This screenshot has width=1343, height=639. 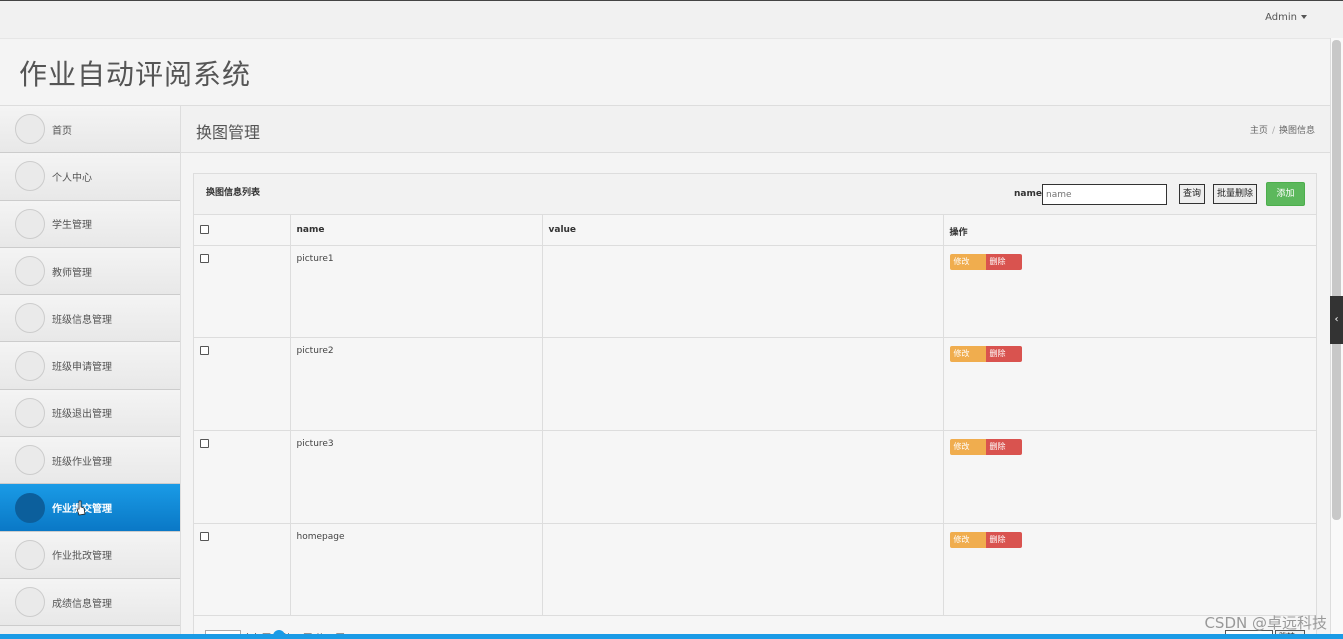 What do you see at coordinates (1336, 280) in the screenshot?
I see `page-scrollbar-thumb` at bounding box center [1336, 280].